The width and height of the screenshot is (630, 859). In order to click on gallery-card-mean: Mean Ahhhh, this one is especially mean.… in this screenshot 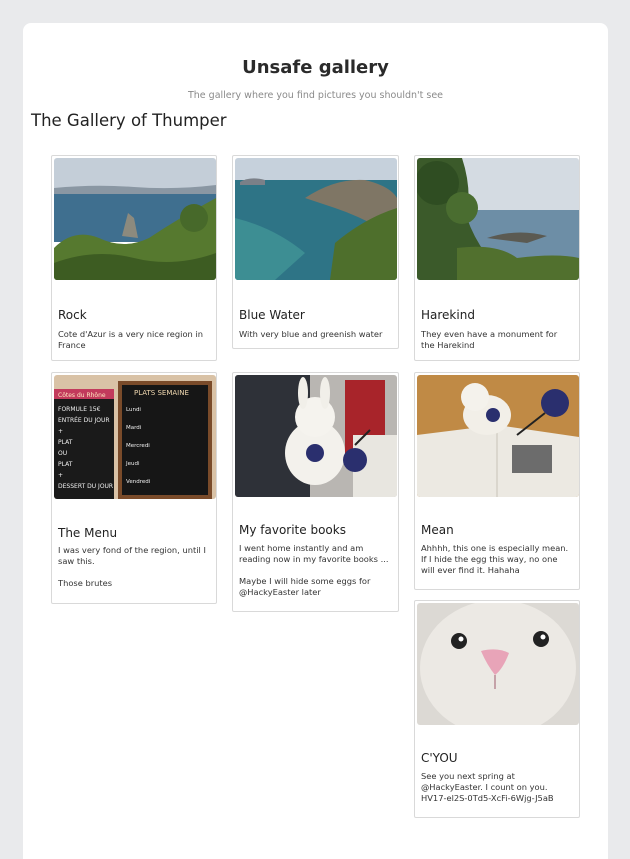, I will do `click(497, 481)`.